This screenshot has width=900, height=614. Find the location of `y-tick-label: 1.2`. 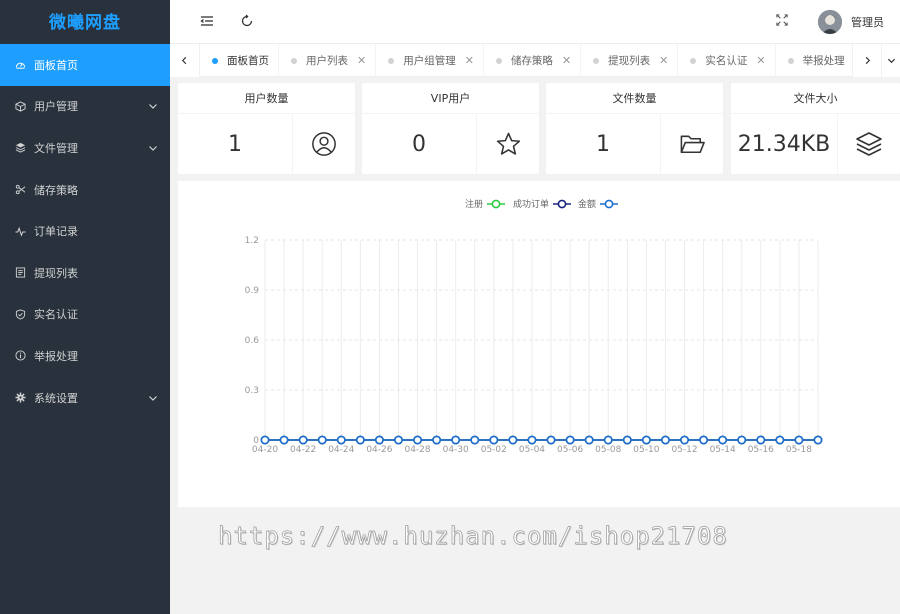

y-tick-label: 1.2 is located at coordinates (252, 241).